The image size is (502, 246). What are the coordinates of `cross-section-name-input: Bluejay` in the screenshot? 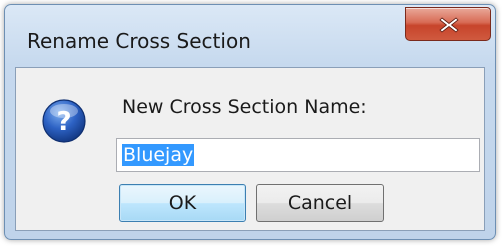 It's located at (298, 155).